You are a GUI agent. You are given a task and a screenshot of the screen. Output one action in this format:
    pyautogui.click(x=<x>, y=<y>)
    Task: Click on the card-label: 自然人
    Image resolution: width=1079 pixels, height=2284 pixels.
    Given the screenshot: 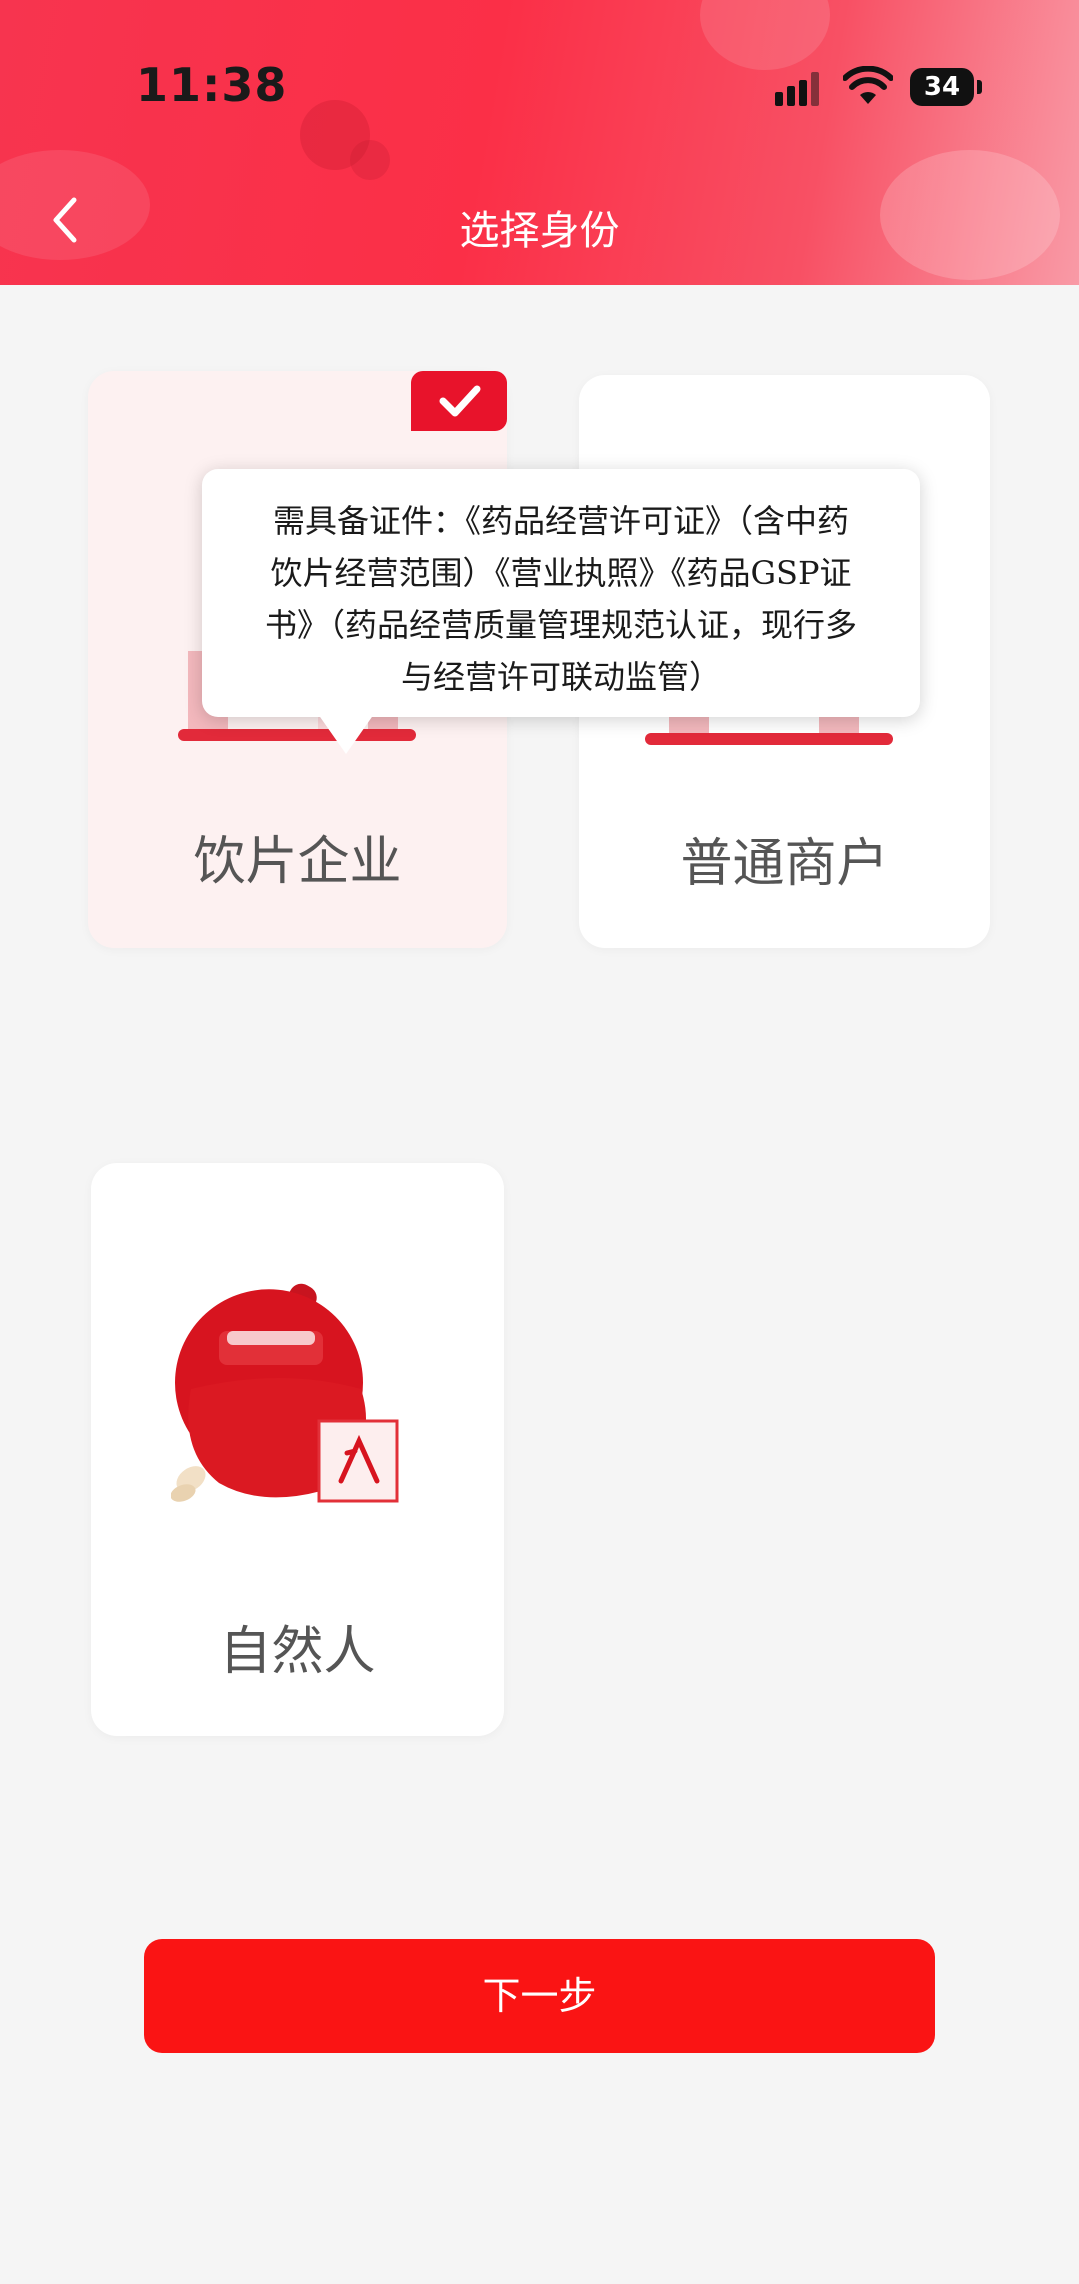 What is the action you would take?
    pyautogui.click(x=297, y=1652)
    